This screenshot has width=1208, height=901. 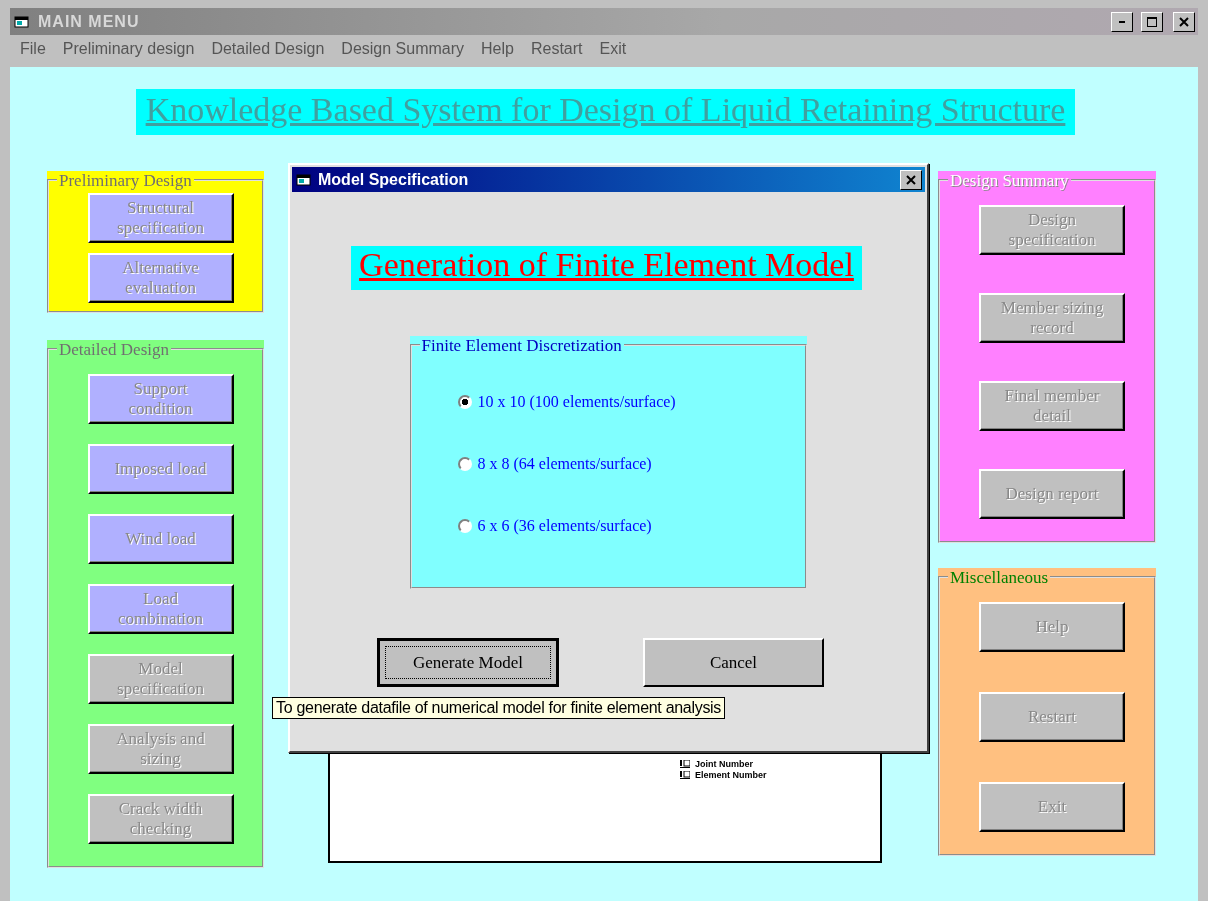 I want to click on menu-button: Restart, so click(x=1052, y=717).